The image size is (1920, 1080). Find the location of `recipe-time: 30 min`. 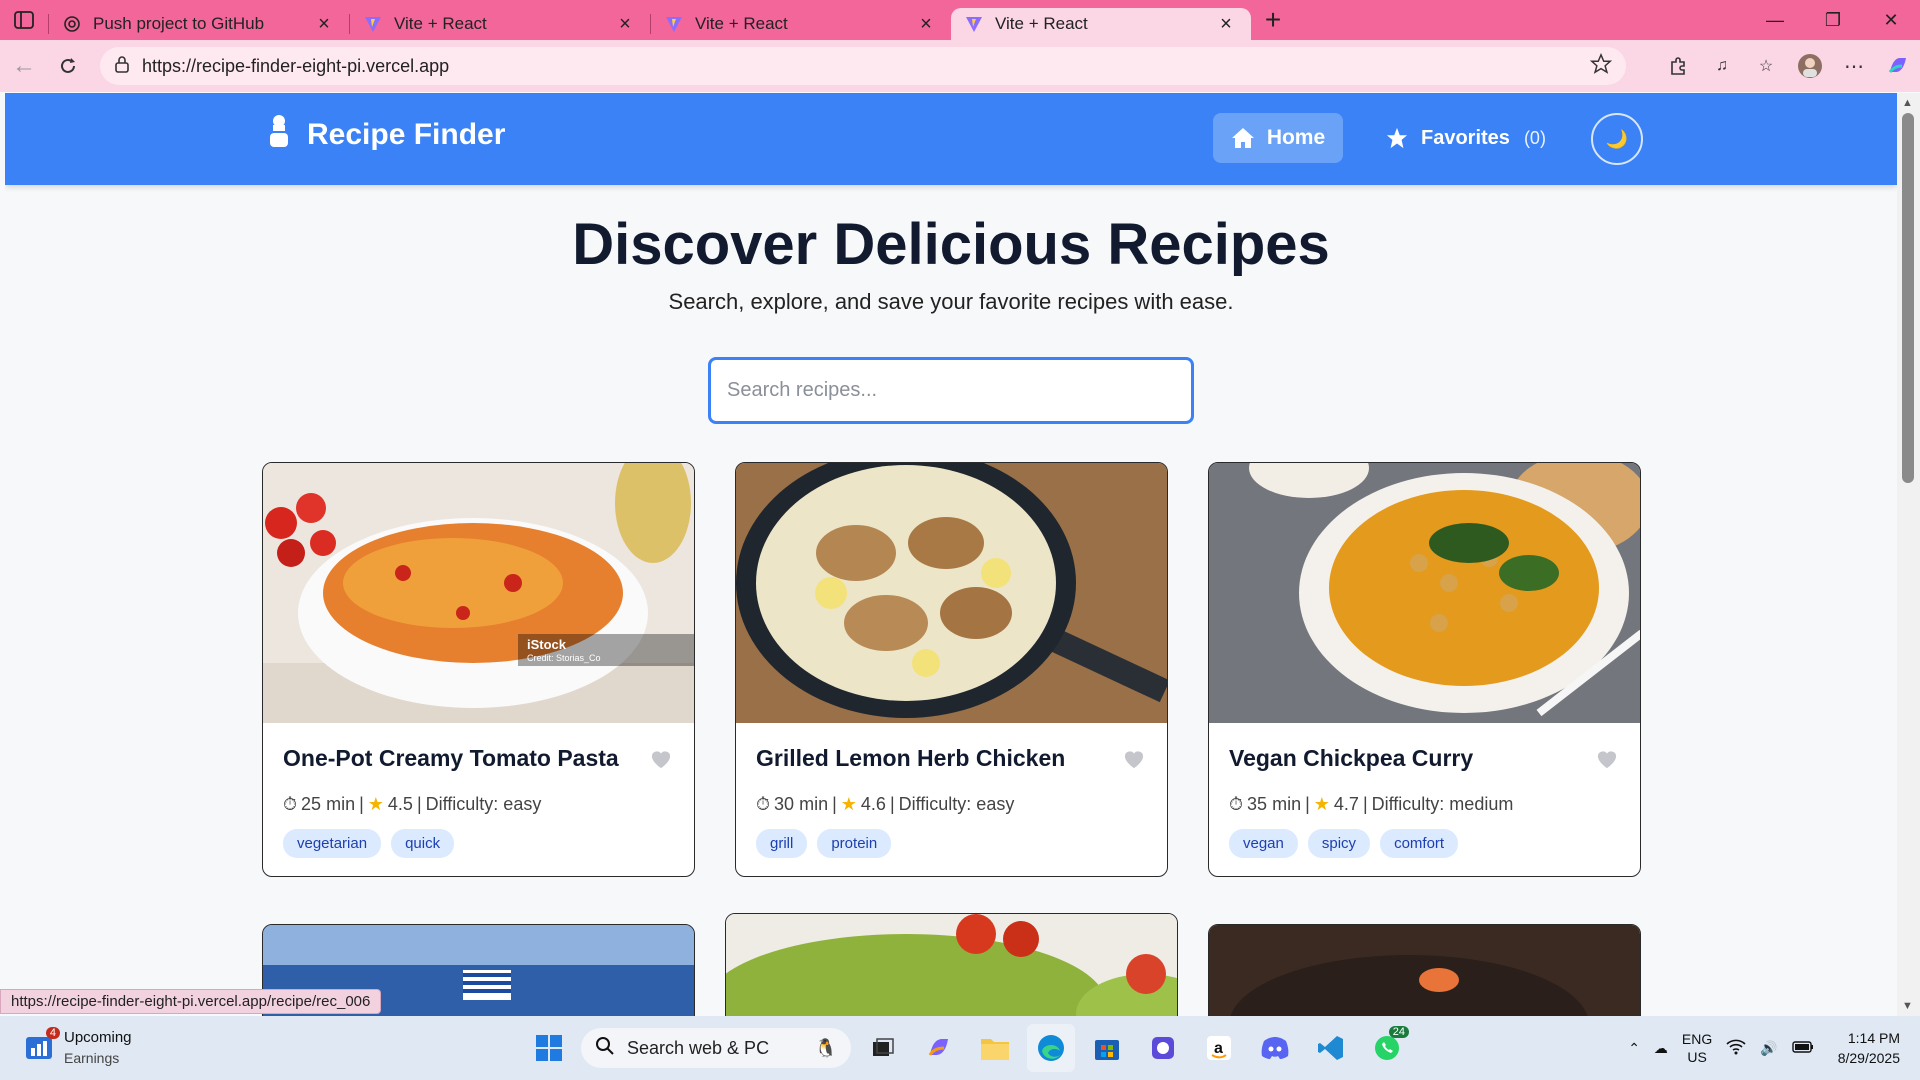

recipe-time: 30 min is located at coordinates (801, 804).